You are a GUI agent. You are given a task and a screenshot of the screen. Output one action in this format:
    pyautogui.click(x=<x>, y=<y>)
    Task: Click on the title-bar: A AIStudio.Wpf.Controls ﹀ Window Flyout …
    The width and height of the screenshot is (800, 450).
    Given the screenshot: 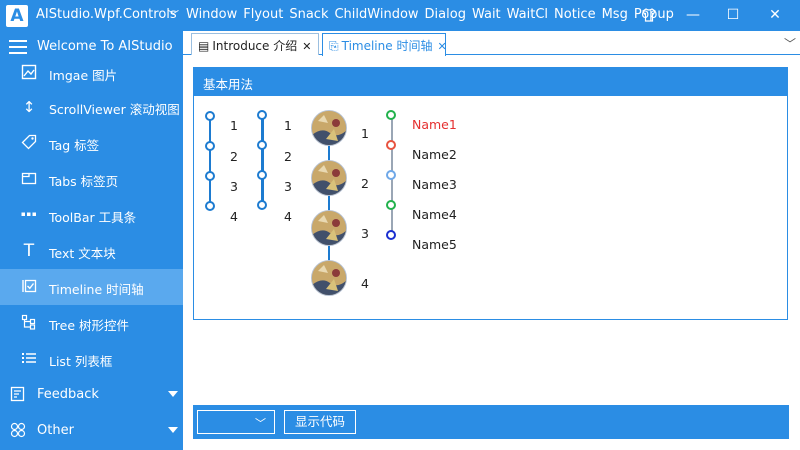 What is the action you would take?
    pyautogui.click(x=400, y=15)
    